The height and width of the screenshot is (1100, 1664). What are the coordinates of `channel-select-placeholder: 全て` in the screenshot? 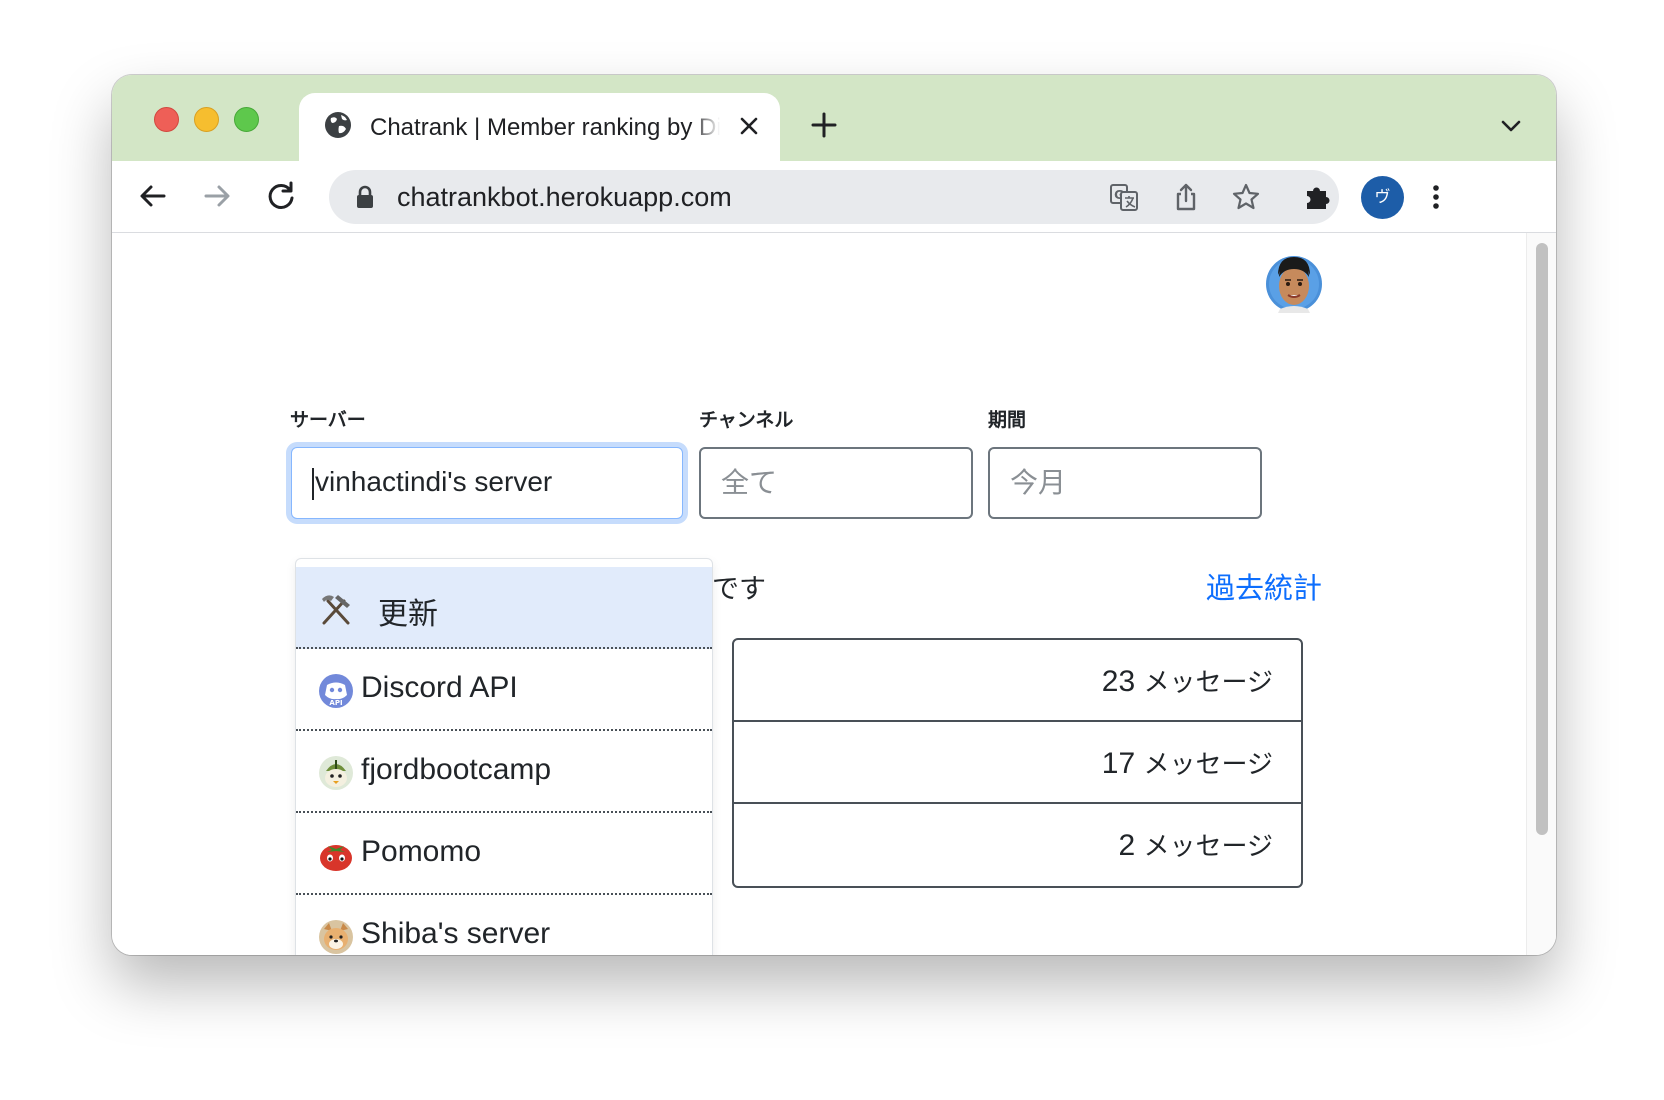 It's located at (749, 482).